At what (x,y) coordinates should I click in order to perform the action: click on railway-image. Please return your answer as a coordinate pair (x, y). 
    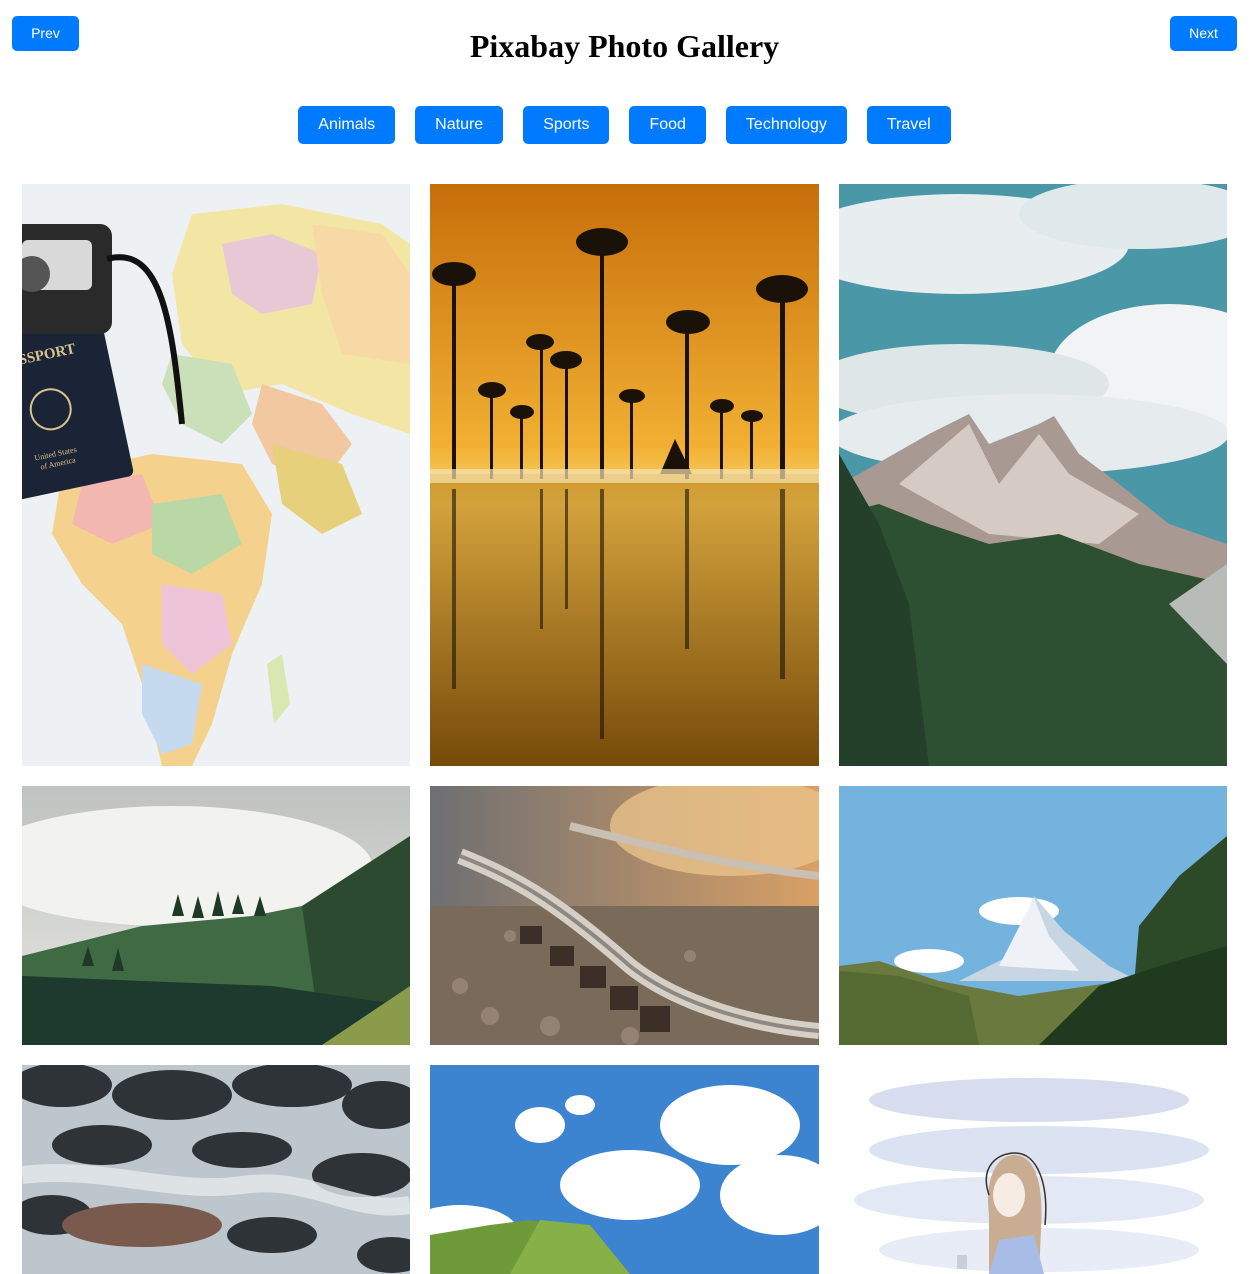
    Looking at the image, I should click on (624, 915).